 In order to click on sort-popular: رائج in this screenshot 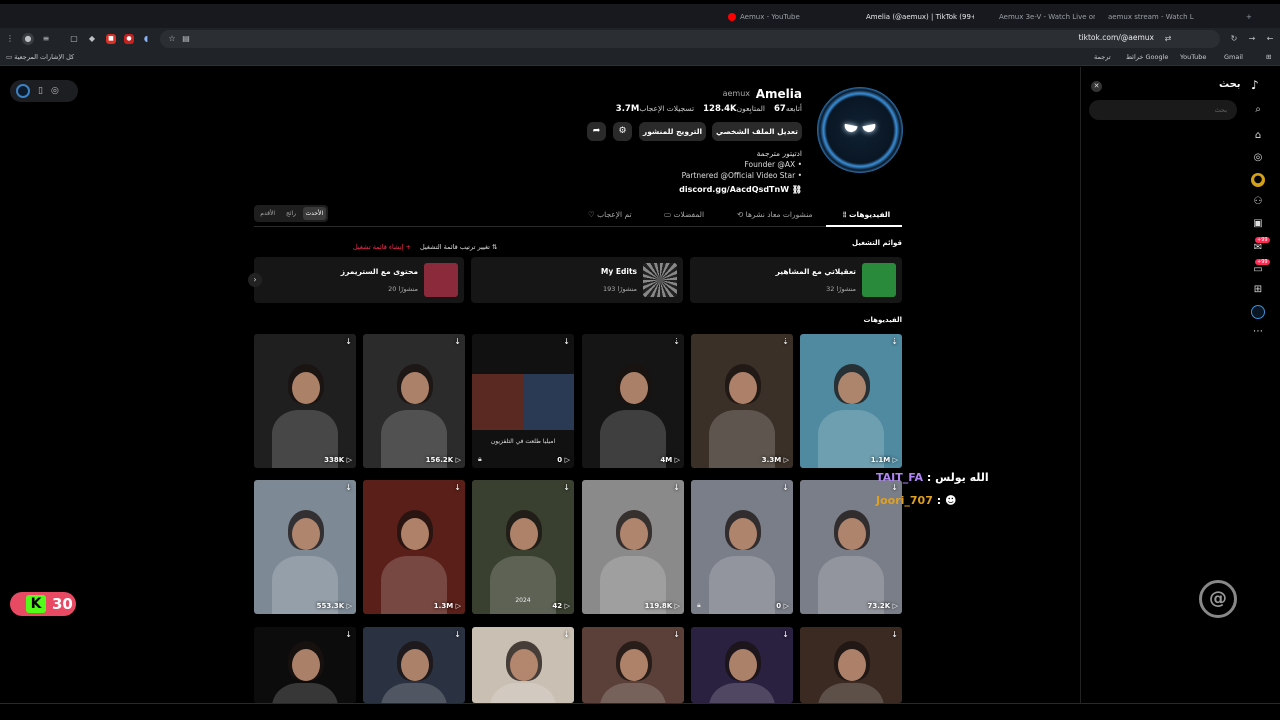, I will do `click(290, 213)`.